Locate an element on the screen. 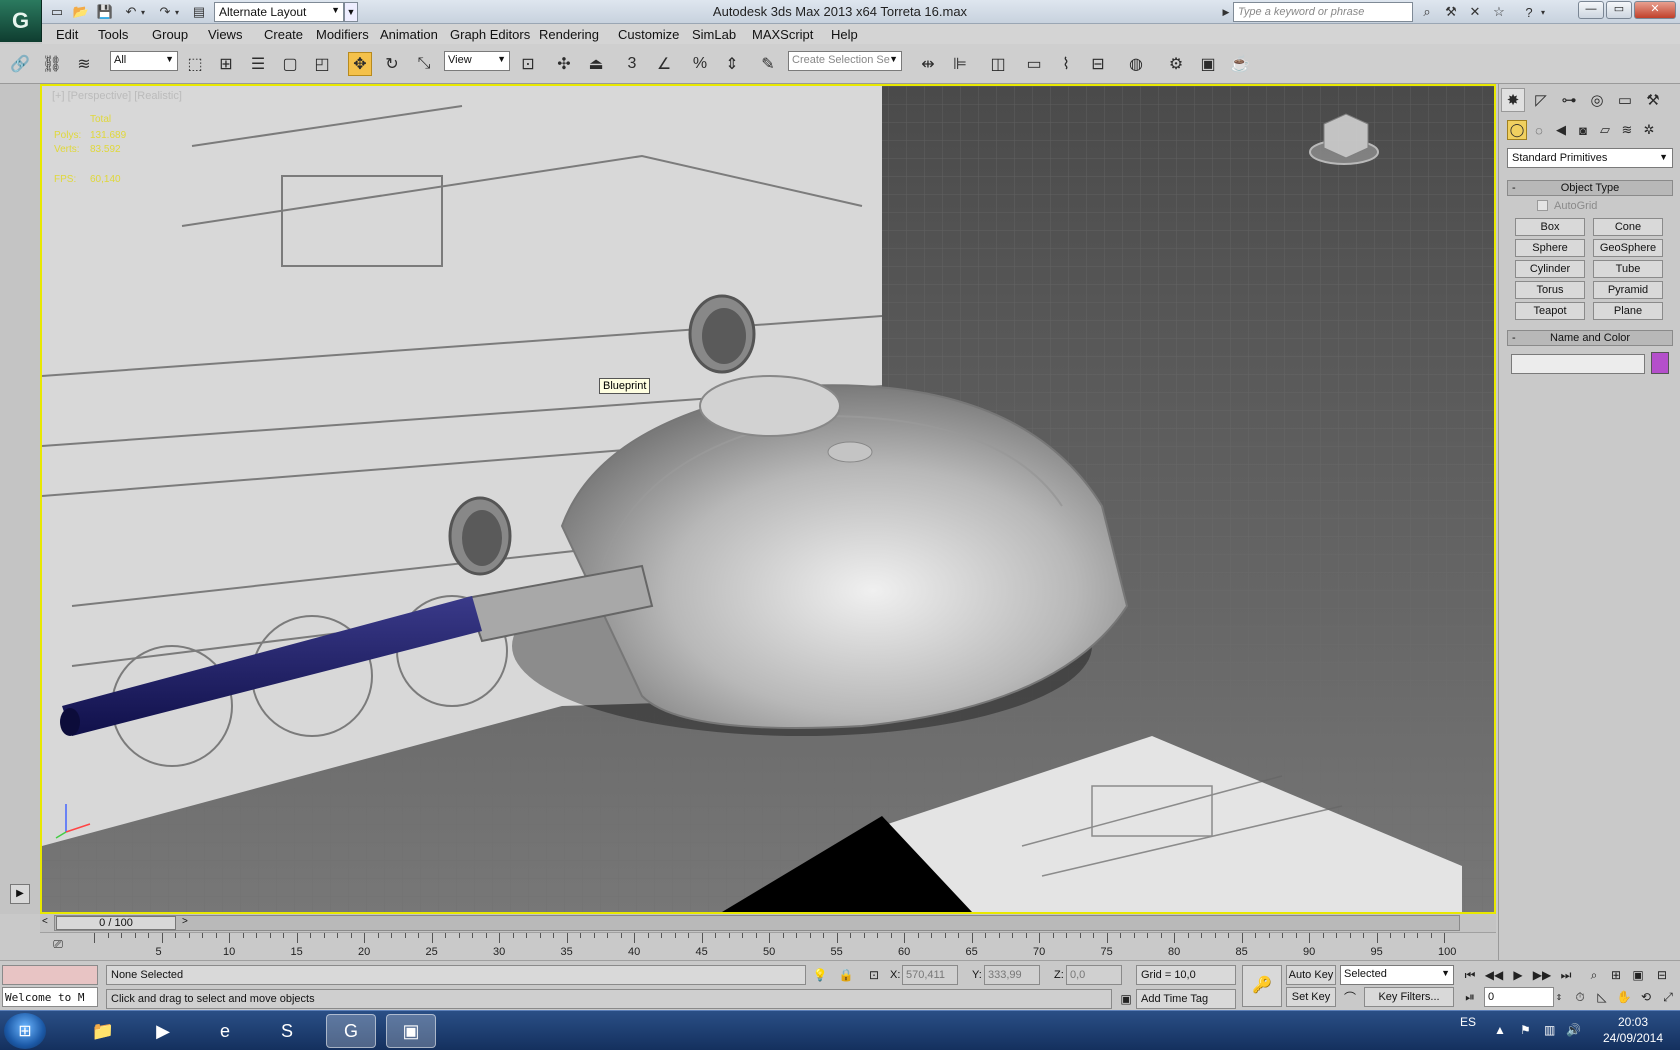  menu-tools: Tools is located at coordinates (113, 34).